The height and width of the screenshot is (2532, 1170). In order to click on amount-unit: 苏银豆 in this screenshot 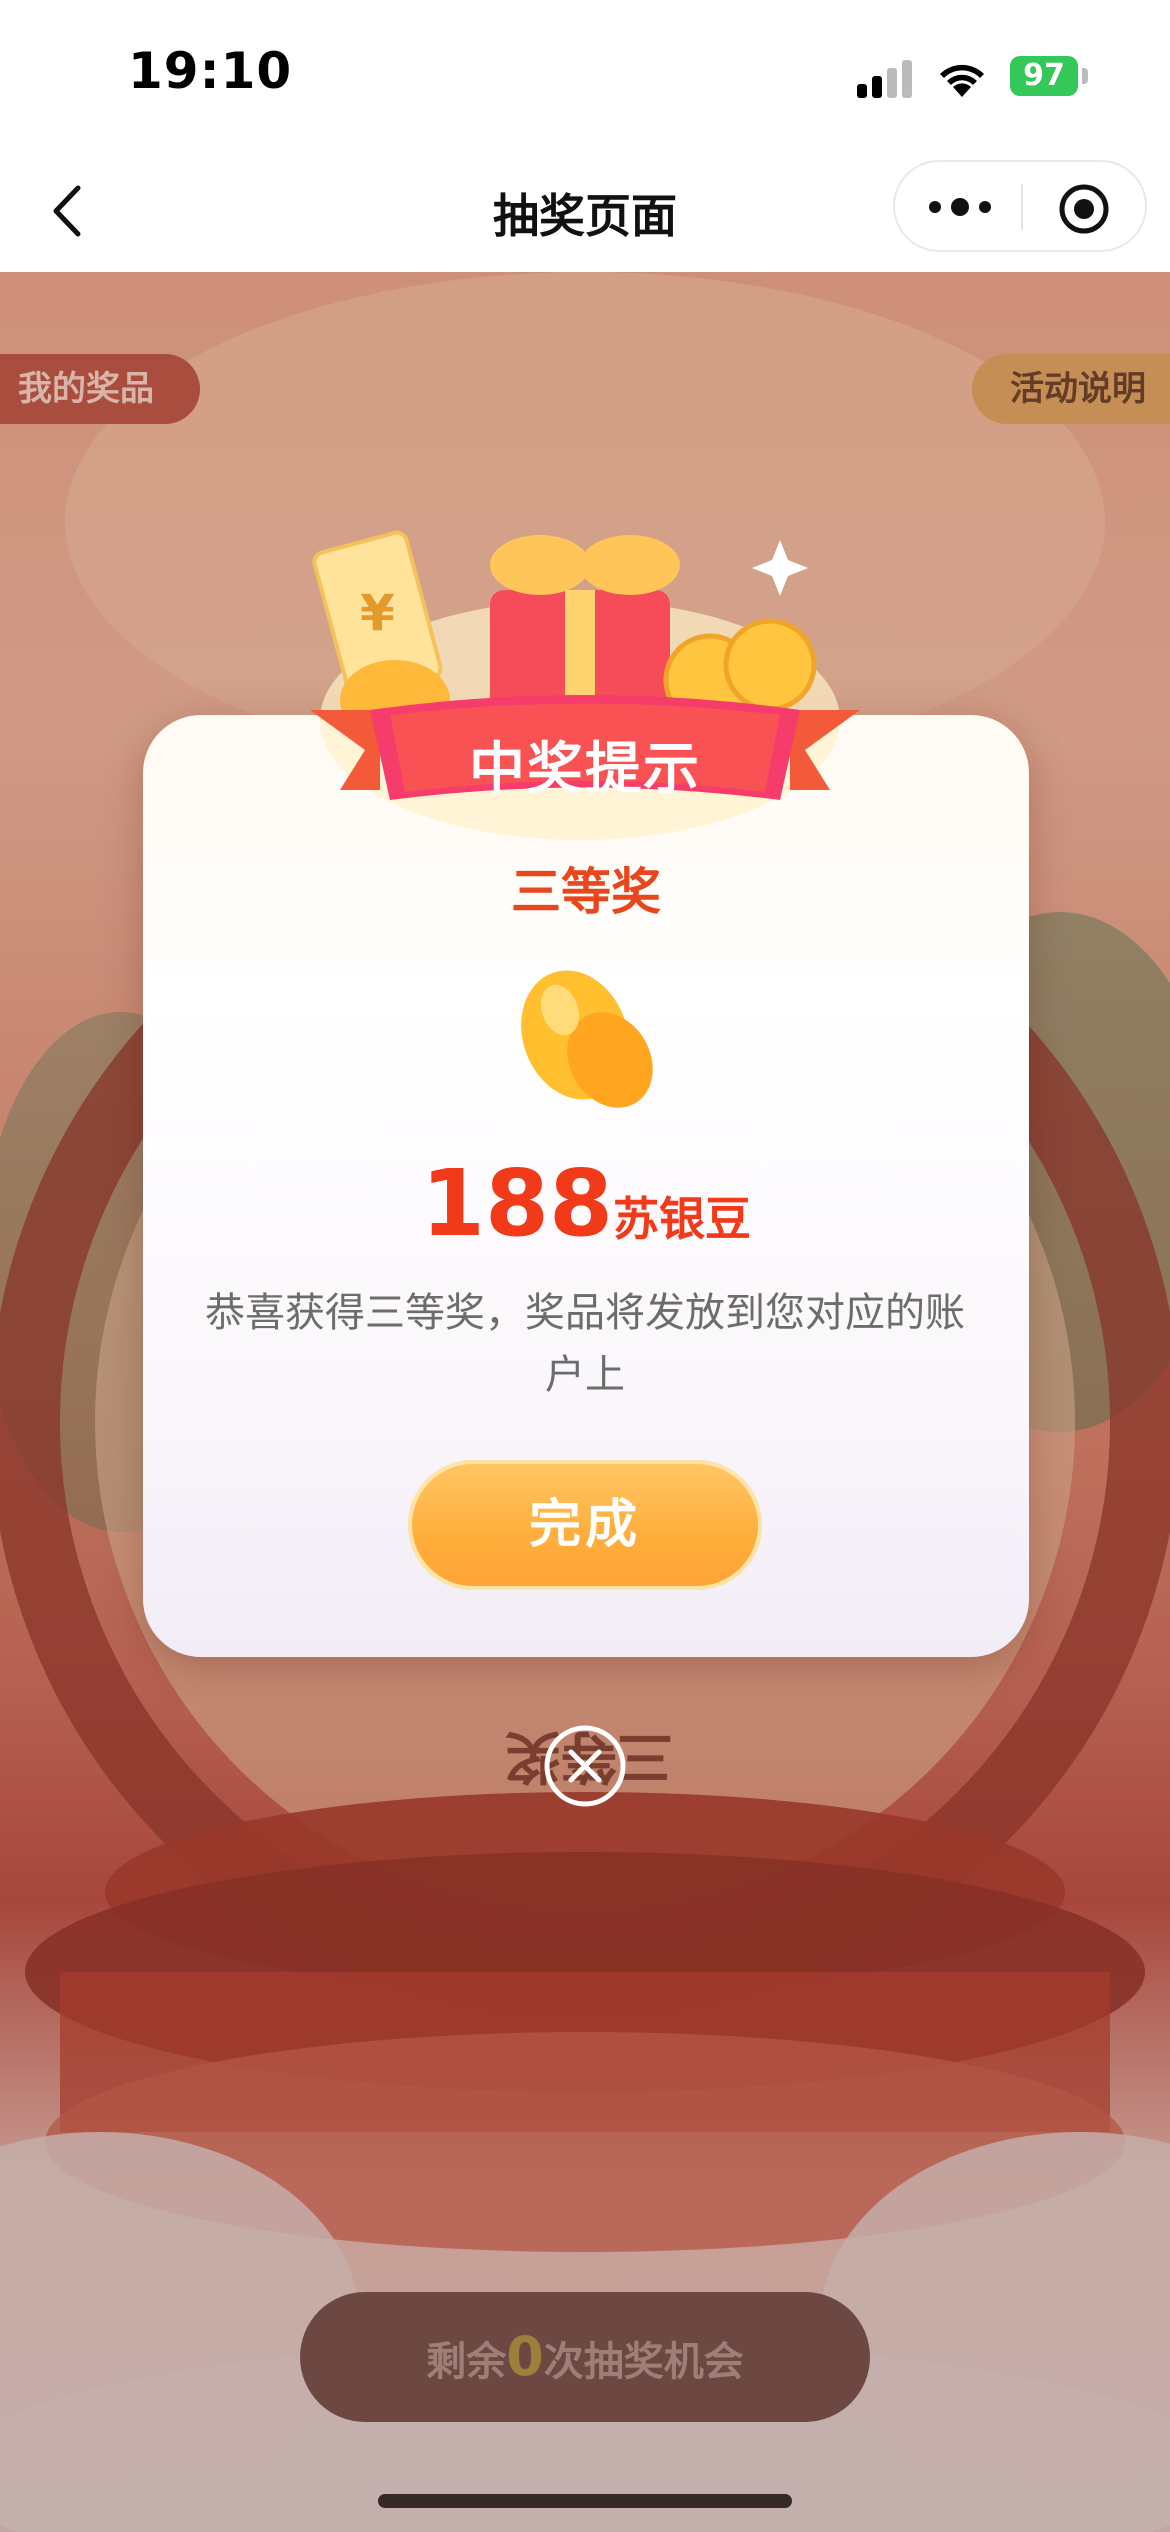, I will do `click(682, 1219)`.